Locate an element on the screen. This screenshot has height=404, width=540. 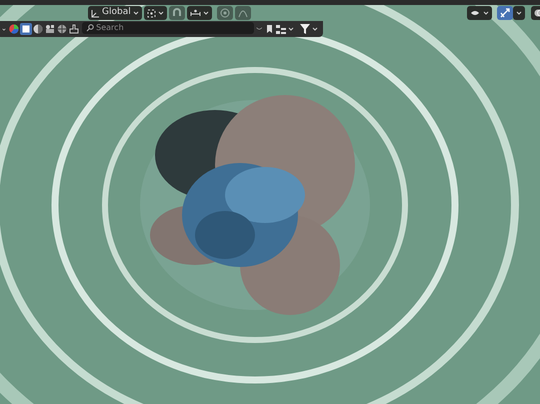
falloff-dropdown is located at coordinates (243, 13).